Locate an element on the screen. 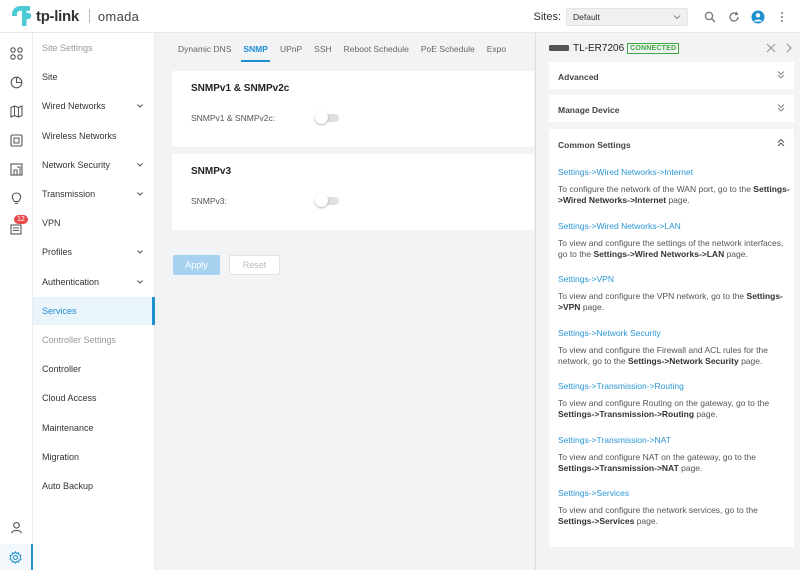  sidebar-item-network-security: Network Security is located at coordinates (94, 165).